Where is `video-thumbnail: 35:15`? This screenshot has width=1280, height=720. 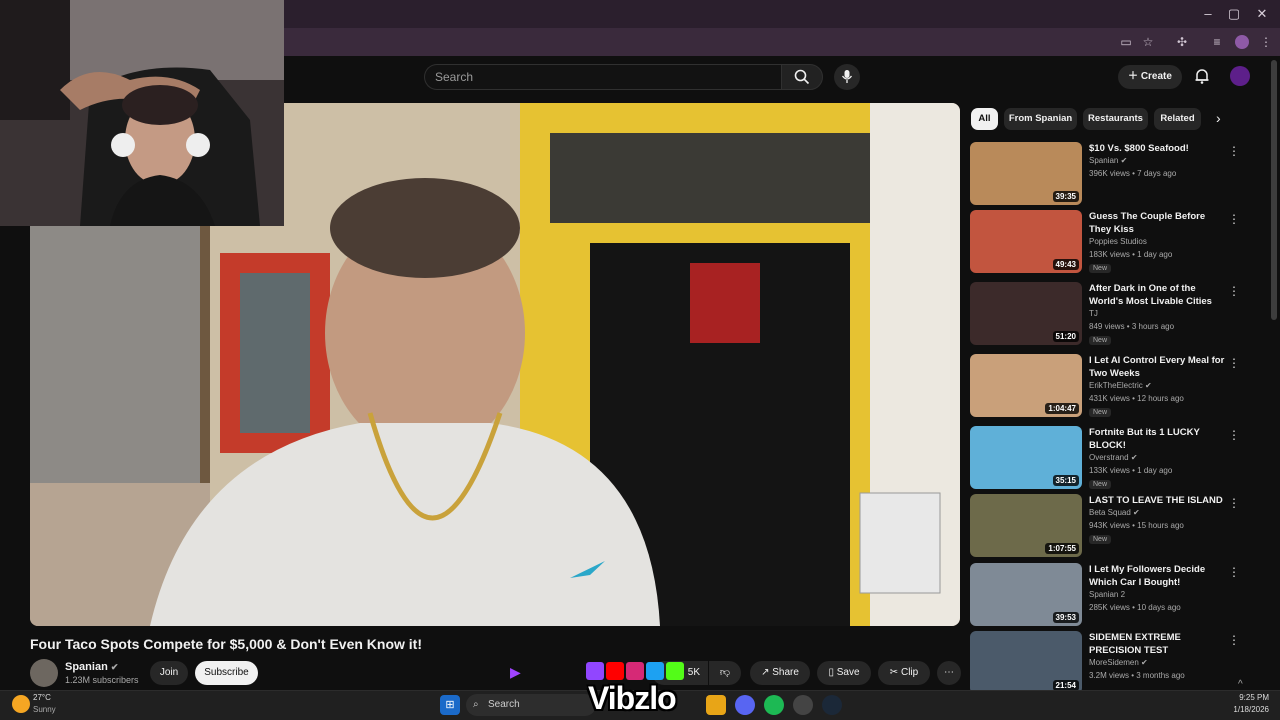
video-thumbnail: 35:15 is located at coordinates (1026, 457).